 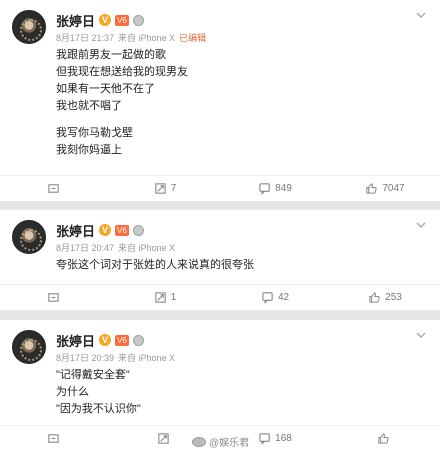 I want to click on watermark-text: @娱乐君, so click(x=229, y=443).